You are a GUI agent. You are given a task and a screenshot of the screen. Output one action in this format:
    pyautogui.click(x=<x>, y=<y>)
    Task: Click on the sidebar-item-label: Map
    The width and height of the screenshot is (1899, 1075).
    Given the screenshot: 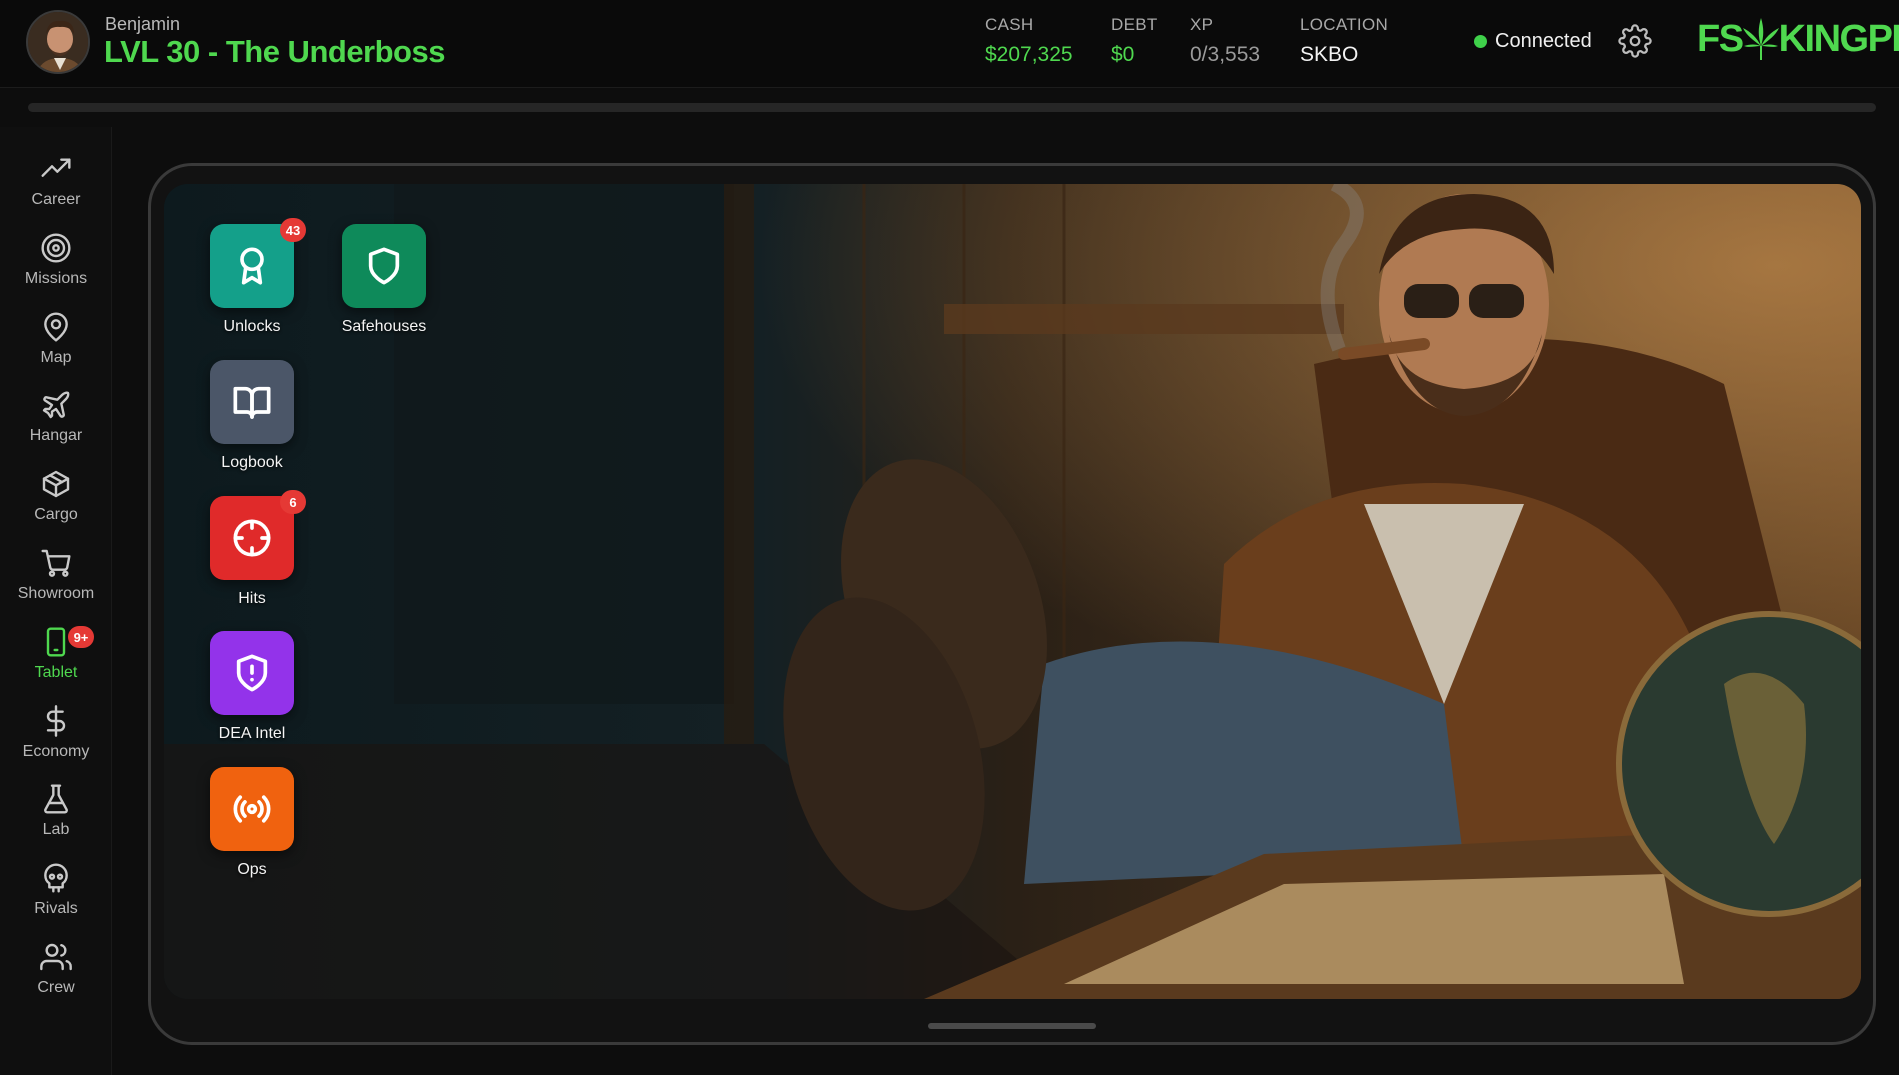 What is the action you would take?
    pyautogui.click(x=56, y=357)
    